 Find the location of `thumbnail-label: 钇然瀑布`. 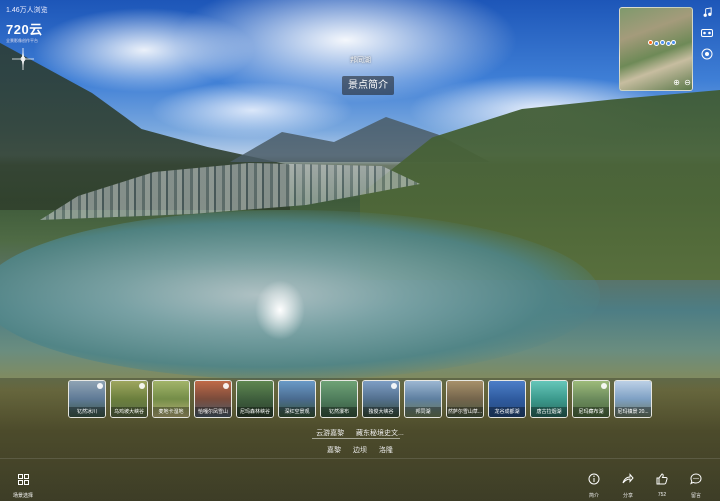

thumbnail-label: 钇然瀑布 is located at coordinates (339, 412).